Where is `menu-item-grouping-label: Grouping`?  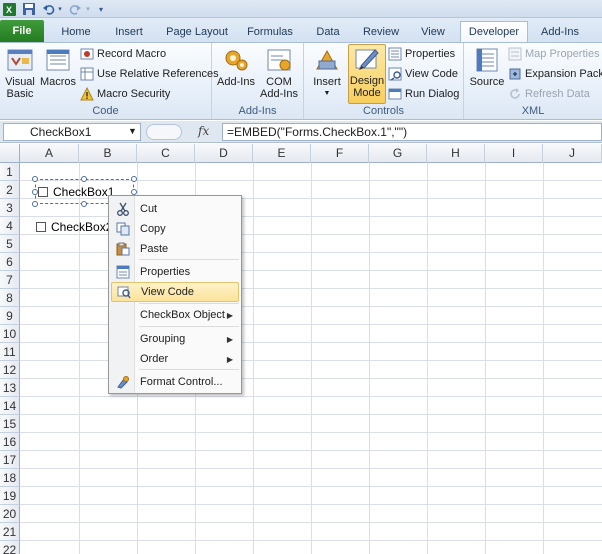
menu-item-grouping-label: Grouping is located at coordinates (163, 339).